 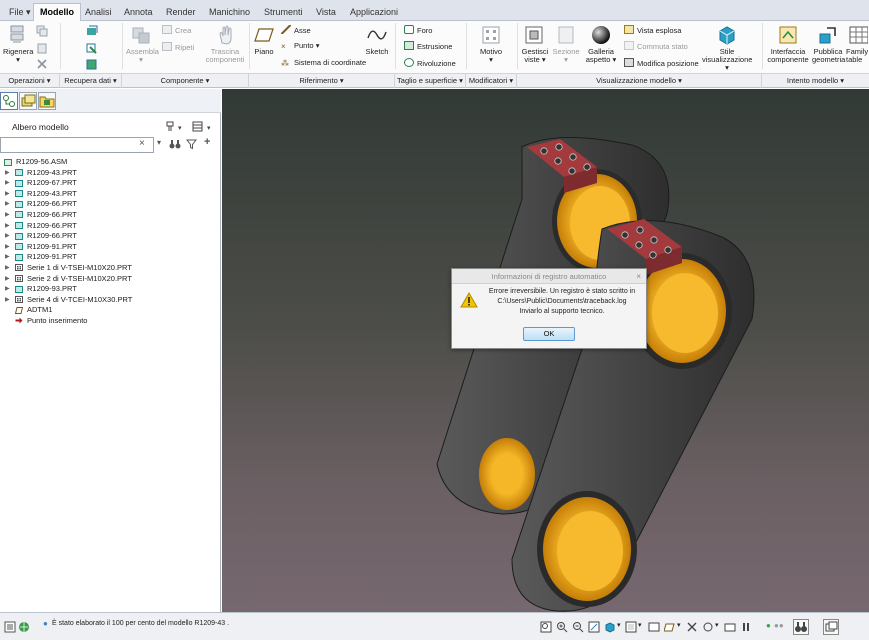 What do you see at coordinates (98, 12) in the screenshot?
I see `tab-analisi: Analisi` at bounding box center [98, 12].